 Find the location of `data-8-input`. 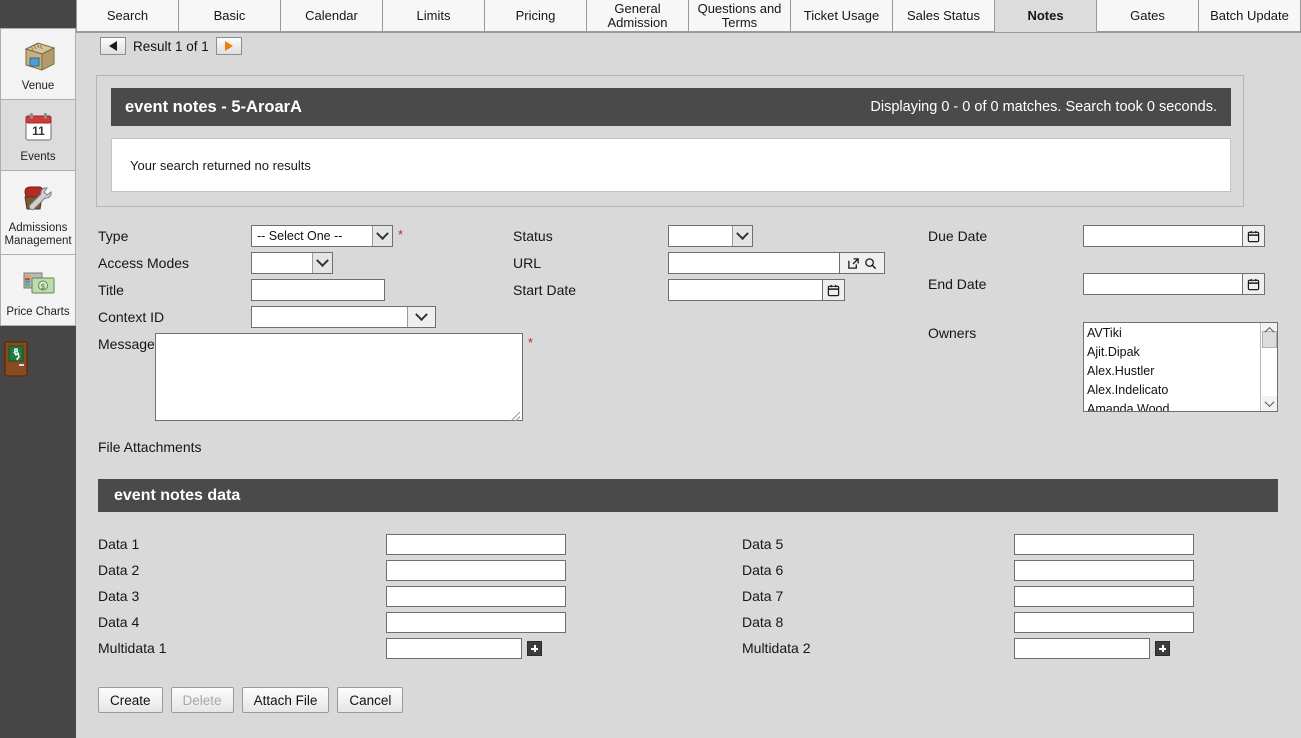

data-8-input is located at coordinates (1104, 622).